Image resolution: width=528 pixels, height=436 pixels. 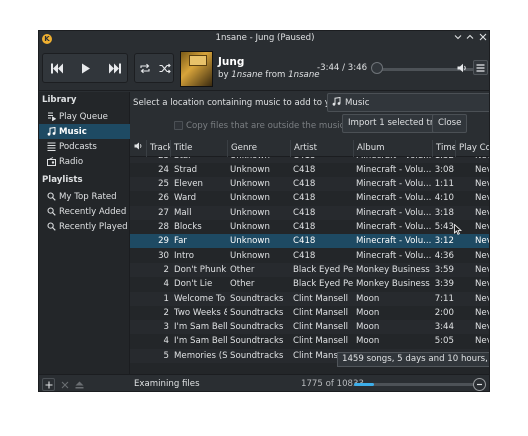 What do you see at coordinates (64, 384) in the screenshot?
I see `remove-playlist-button` at bounding box center [64, 384].